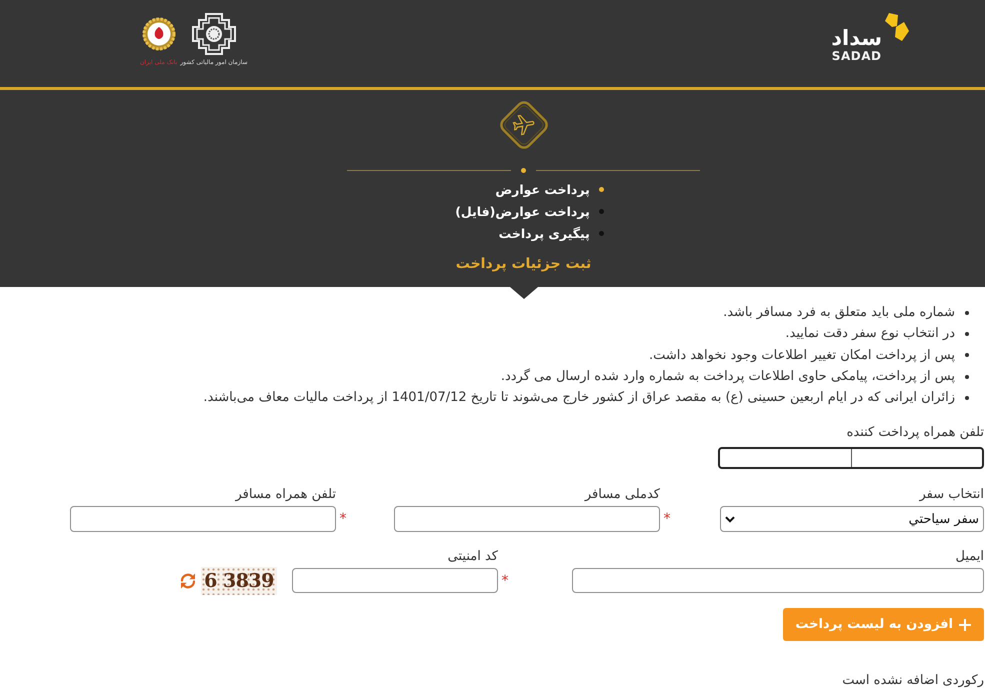 This screenshot has width=985, height=693. Describe the element at coordinates (523, 170) in the screenshot. I see `dot-icon` at that location.